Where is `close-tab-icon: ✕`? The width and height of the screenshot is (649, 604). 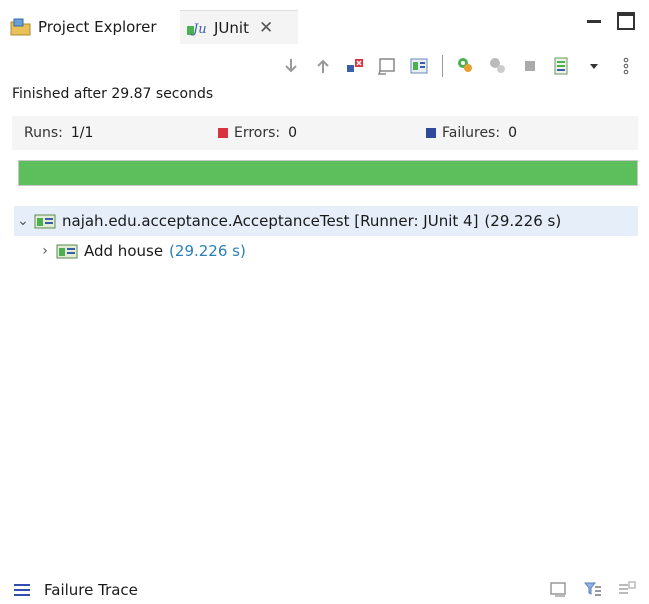
close-tab-icon: ✕ is located at coordinates (266, 28).